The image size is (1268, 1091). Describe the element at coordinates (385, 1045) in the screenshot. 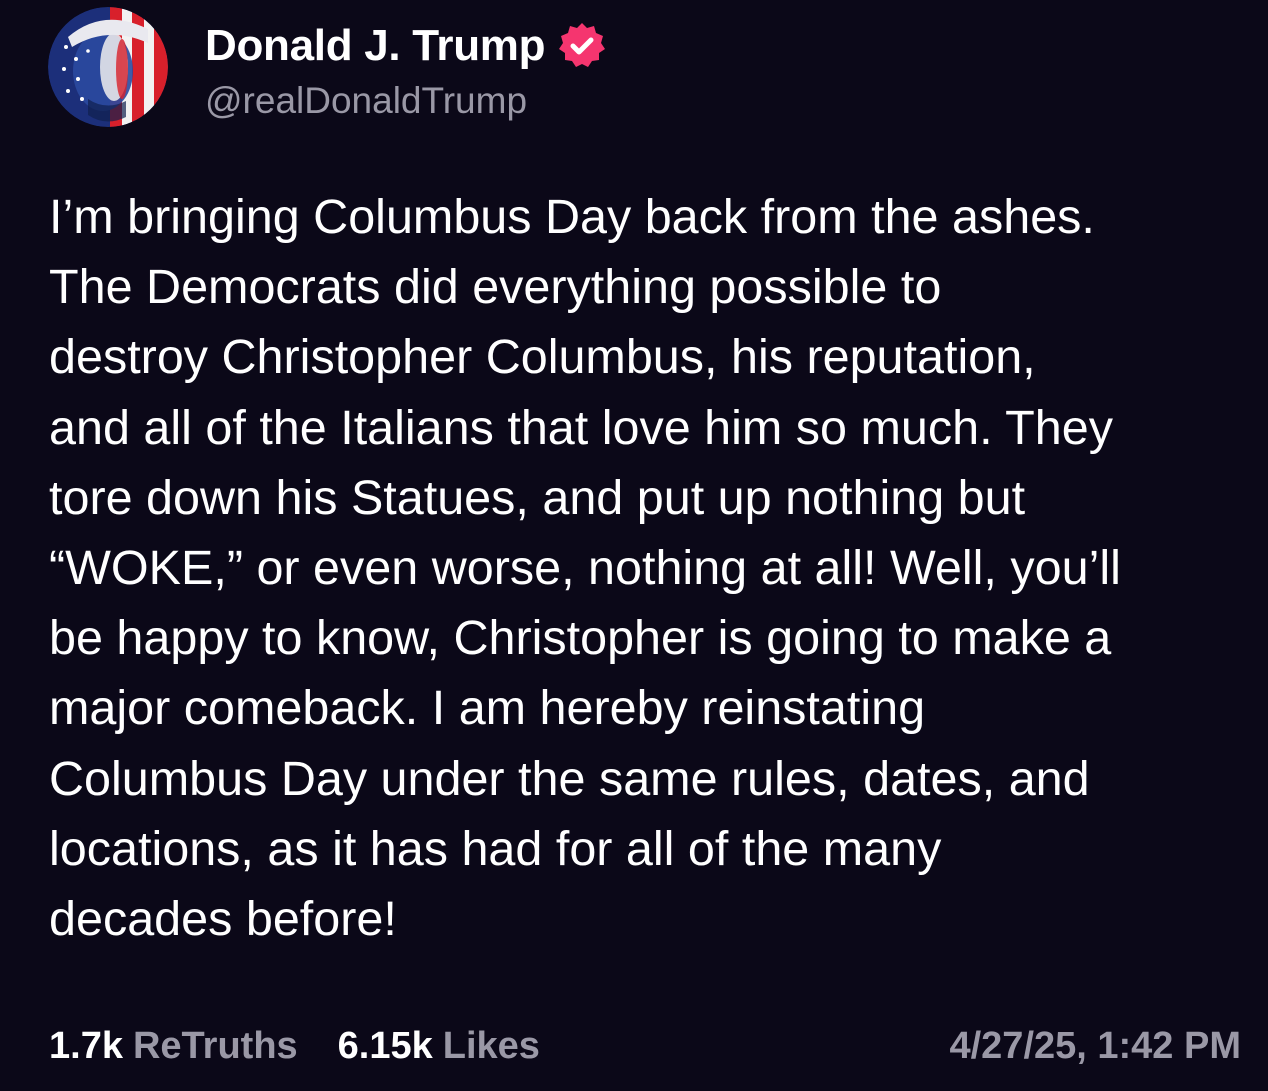

I see `likes-count: 6.15k` at that location.